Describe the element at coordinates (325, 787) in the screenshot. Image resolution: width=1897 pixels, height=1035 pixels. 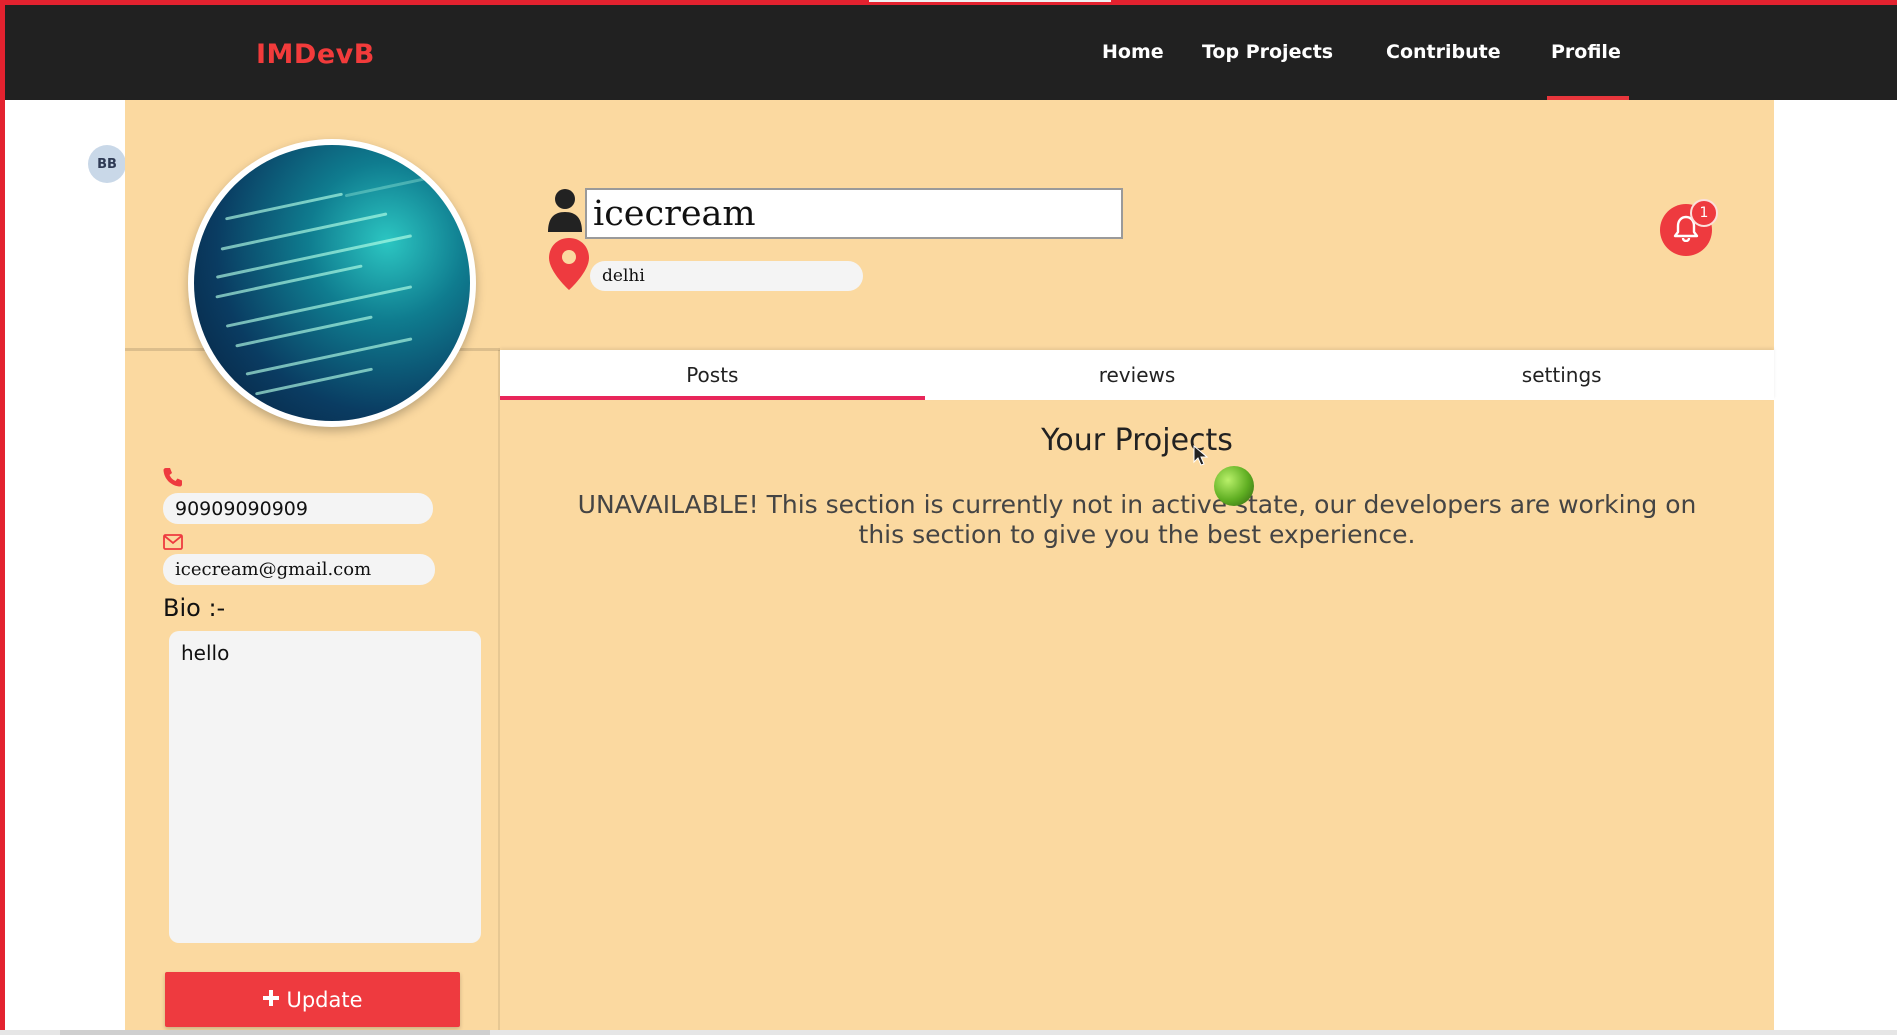
I see `bio-textarea: hello` at that location.